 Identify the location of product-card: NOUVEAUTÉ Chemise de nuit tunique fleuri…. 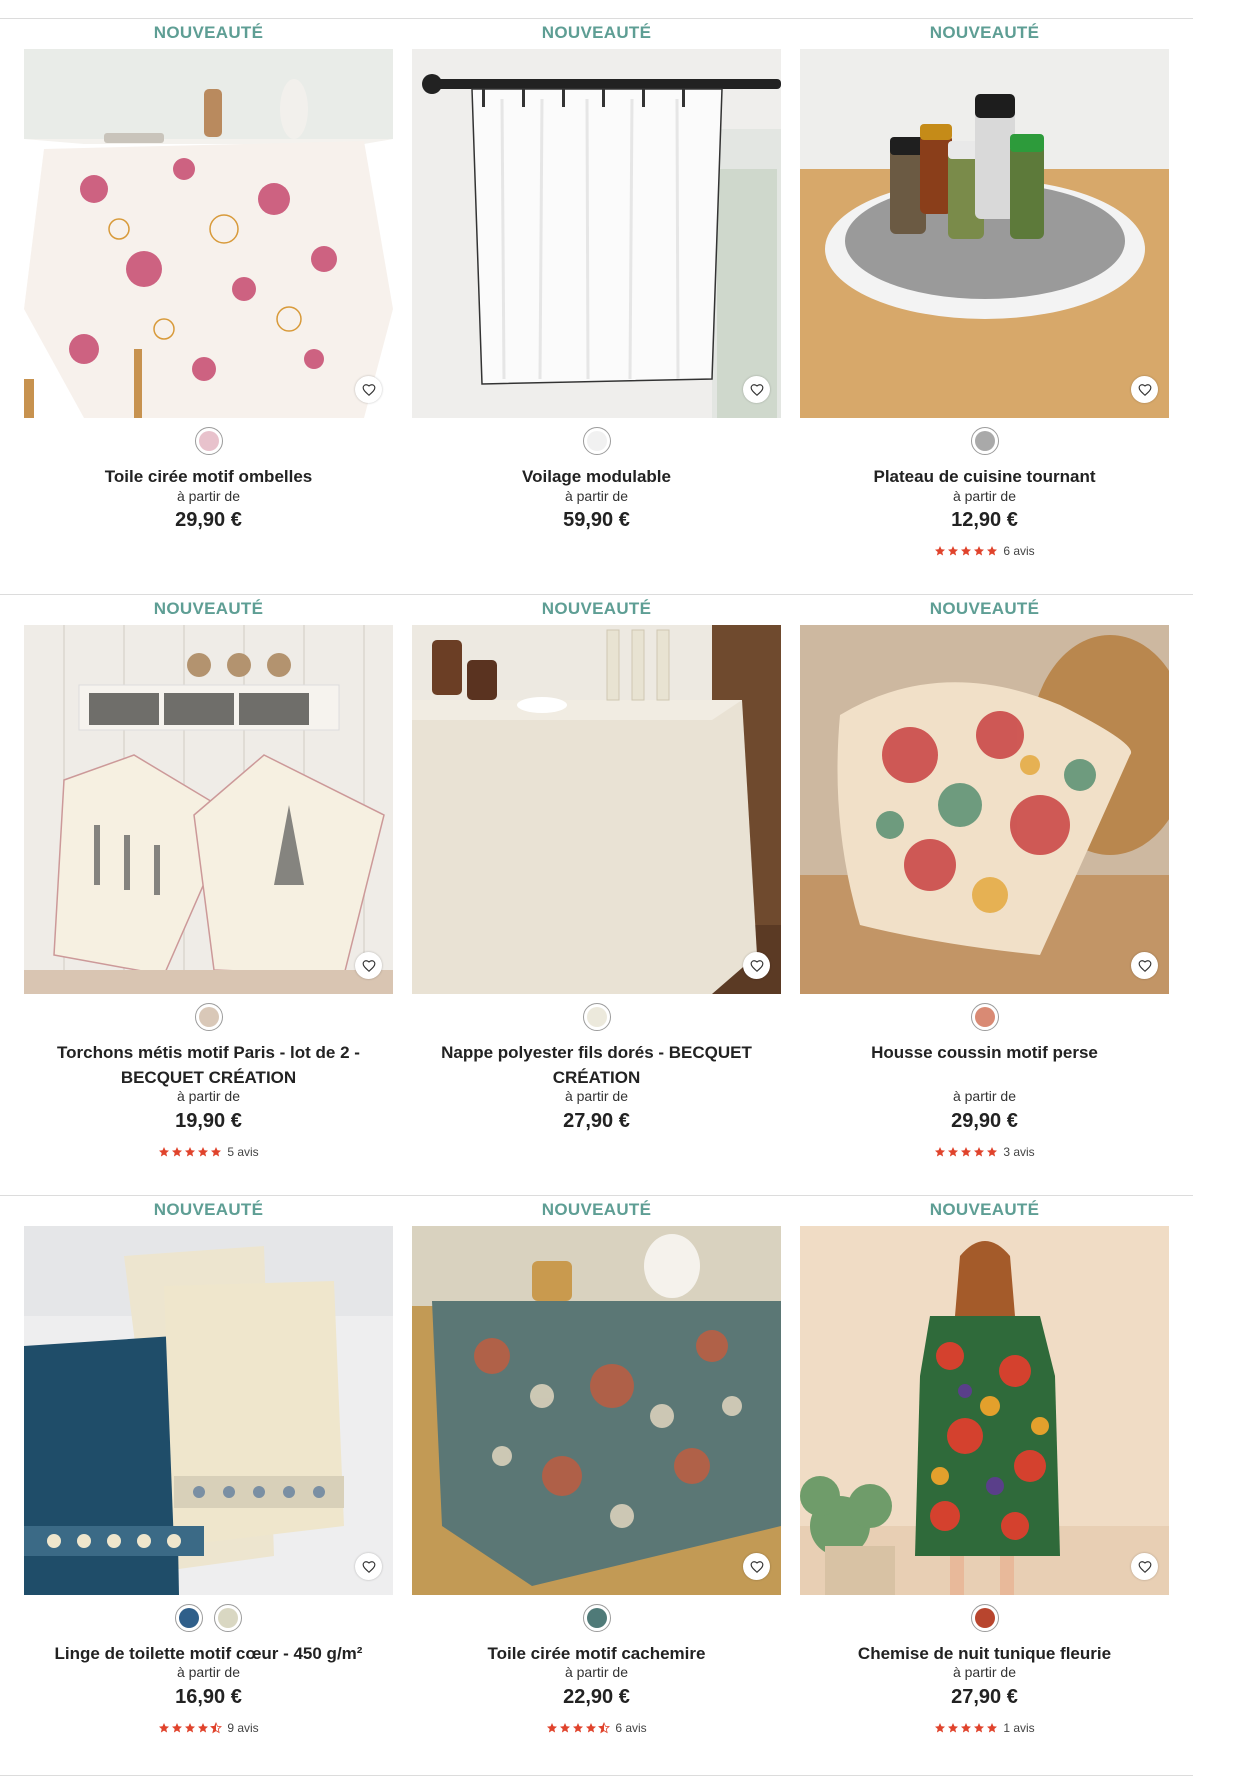
(984, 1475).